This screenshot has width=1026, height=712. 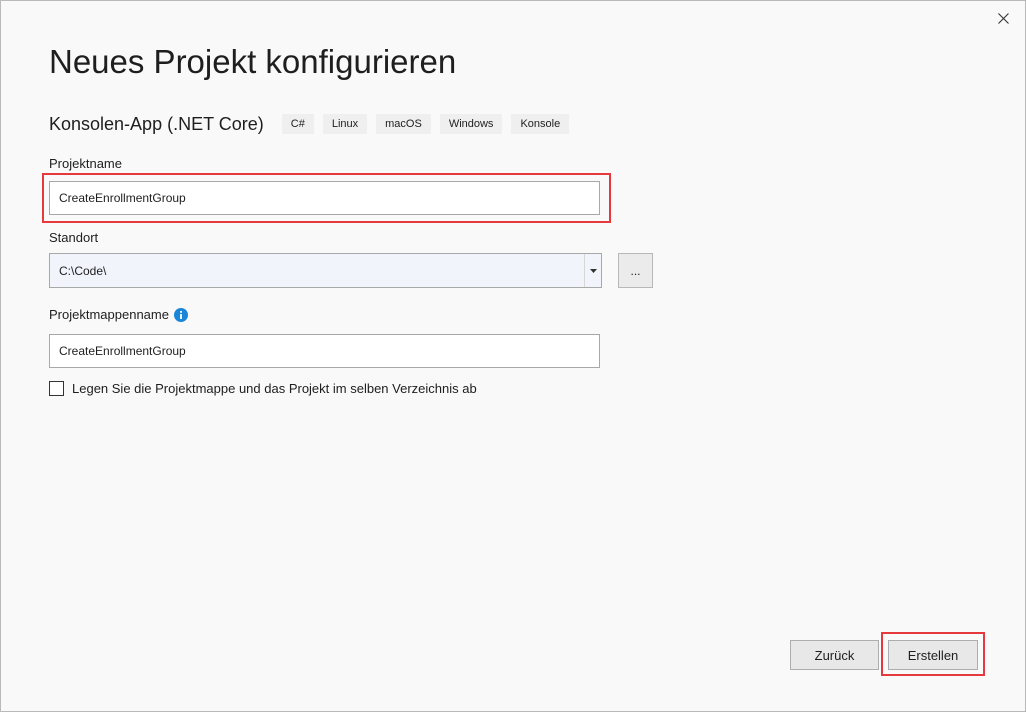 I want to click on solution-name-input: CreateEnrollmentGroup, so click(x=324, y=351).